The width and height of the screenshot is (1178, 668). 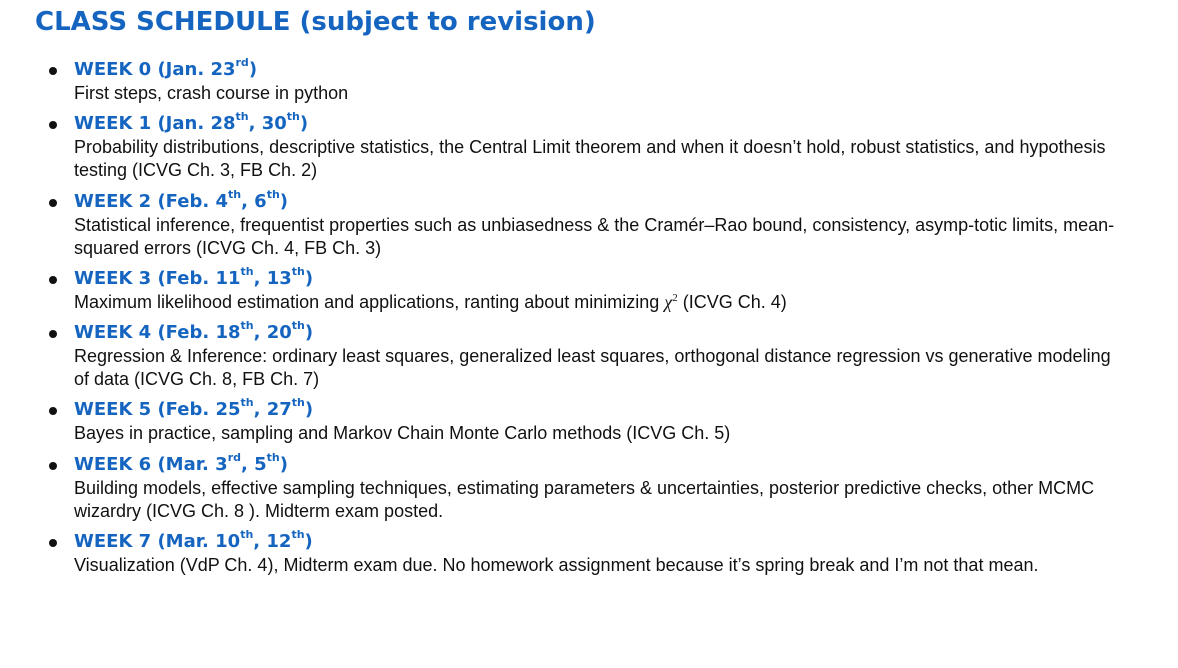 I want to click on week-heading-date: , 27, so click(x=272, y=410).